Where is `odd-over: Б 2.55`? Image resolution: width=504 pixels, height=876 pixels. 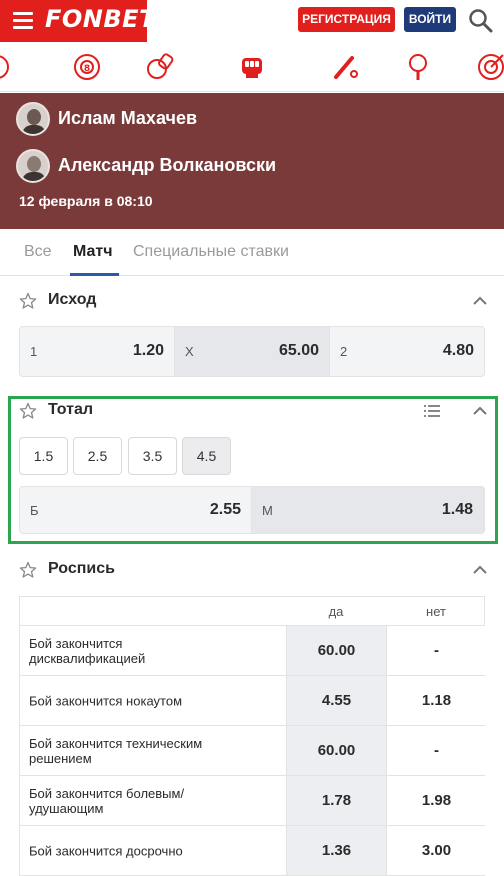 odd-over: Б 2.55 is located at coordinates (136, 510).